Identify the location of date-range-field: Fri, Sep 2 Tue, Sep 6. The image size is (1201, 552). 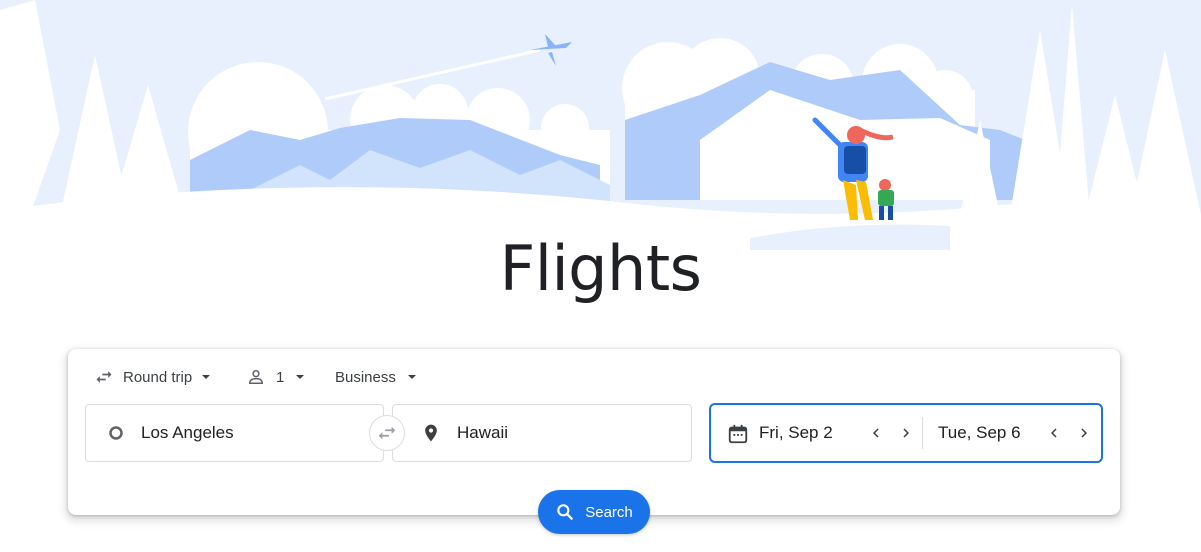
(906, 433).